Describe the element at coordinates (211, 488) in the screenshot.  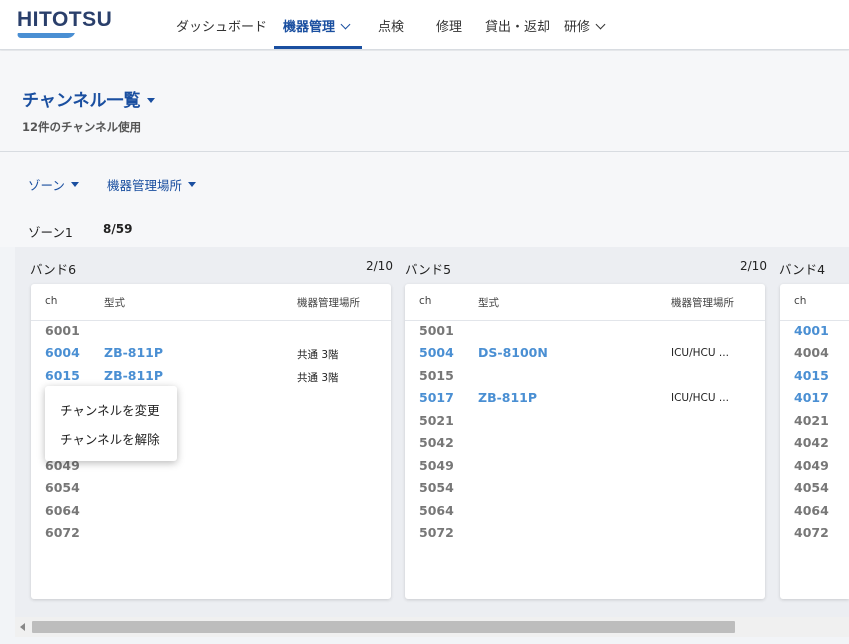
I see `table-row: 6054` at that location.